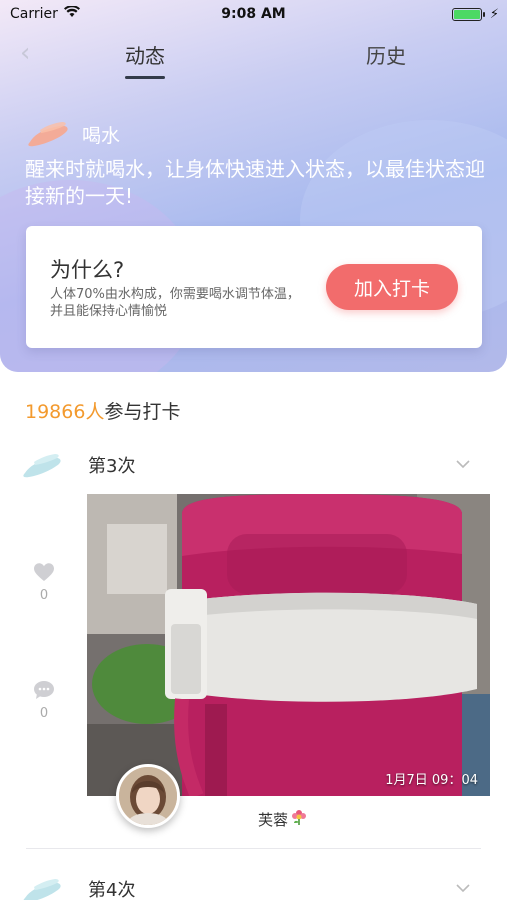 This screenshot has height=900, width=507. Describe the element at coordinates (255, 182) in the screenshot. I see `task-description: 醒来时就喝水，让身体快速进入状态，以最佳状态迎接新的一天!` at that location.